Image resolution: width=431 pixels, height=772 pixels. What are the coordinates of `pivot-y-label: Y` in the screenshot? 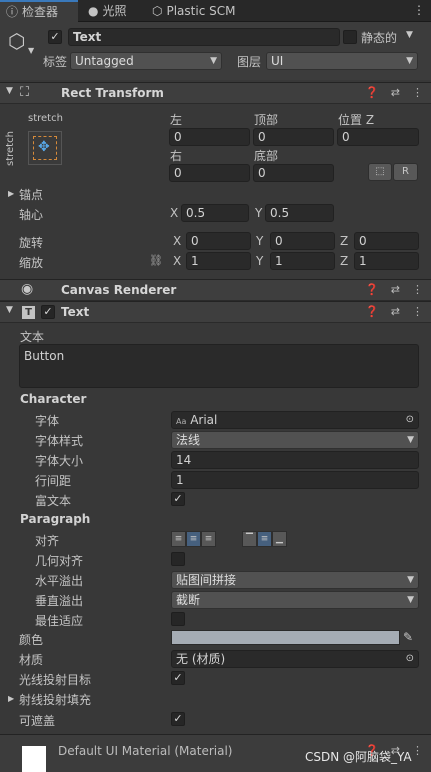 It's located at (259, 213).